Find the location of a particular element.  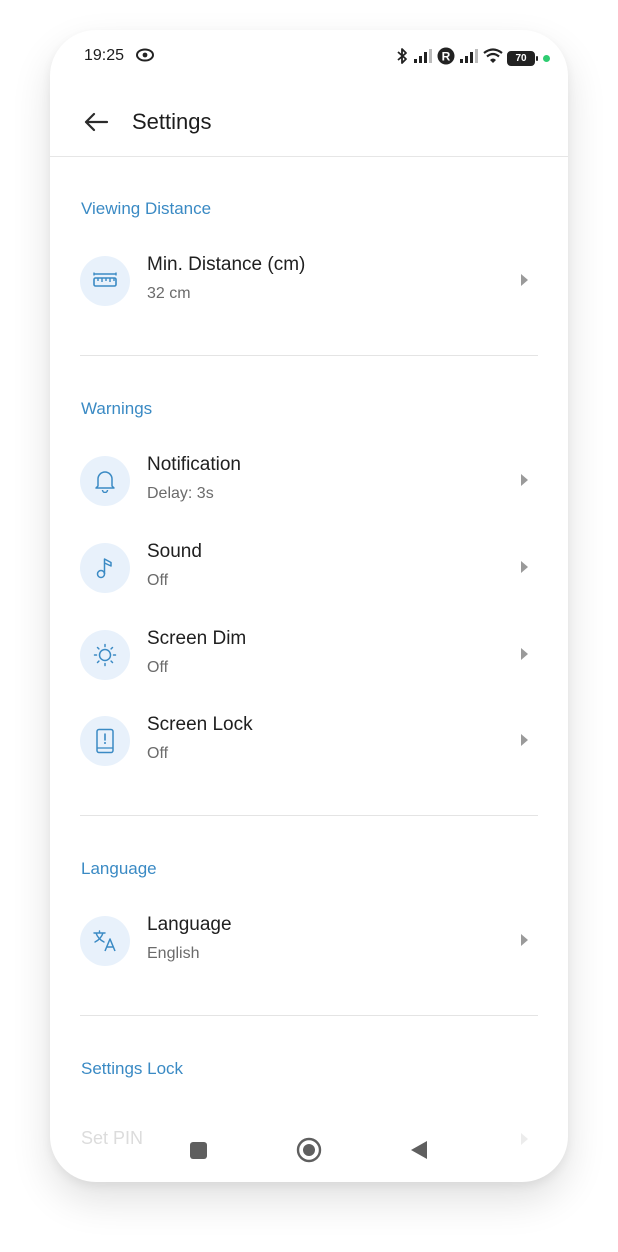

music-note-icon is located at coordinates (105, 568).